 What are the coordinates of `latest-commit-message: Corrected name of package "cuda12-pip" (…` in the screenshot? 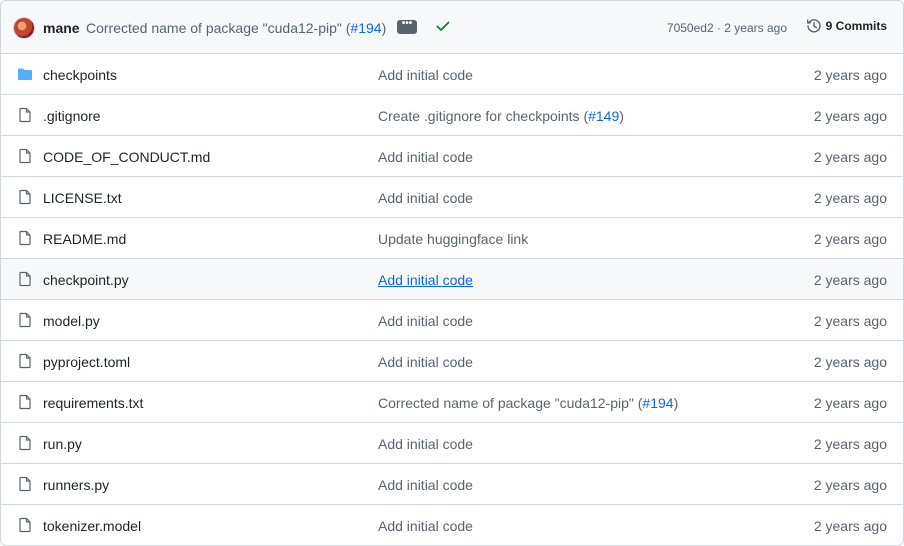 It's located at (236, 28).